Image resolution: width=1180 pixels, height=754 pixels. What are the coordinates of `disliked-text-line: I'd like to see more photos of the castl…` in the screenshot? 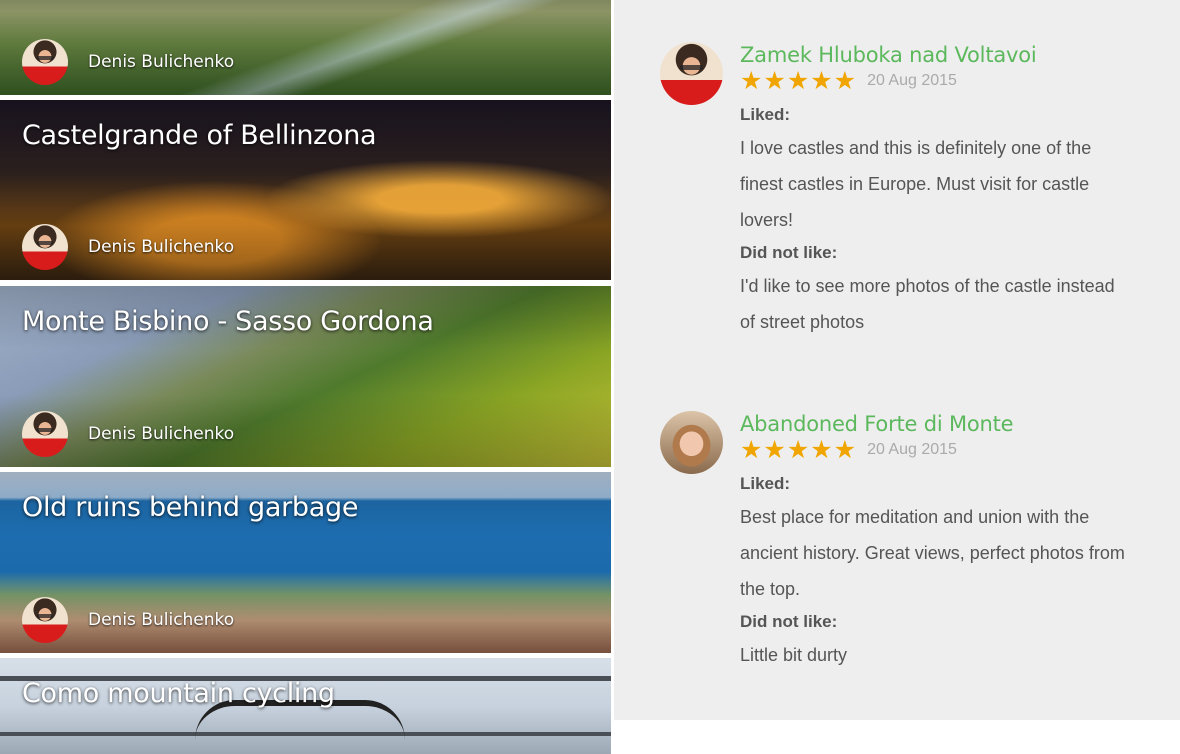 It's located at (927, 286).